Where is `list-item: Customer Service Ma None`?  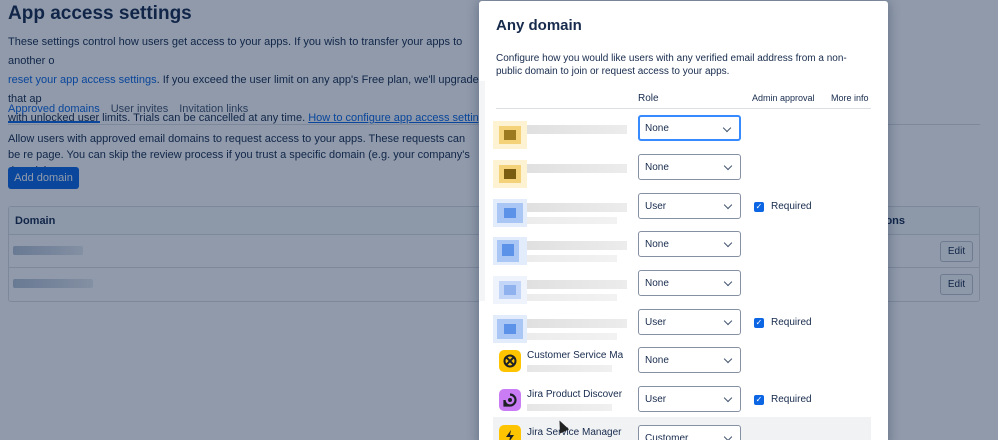
list-item: Customer Service Ma None is located at coordinates (682, 366).